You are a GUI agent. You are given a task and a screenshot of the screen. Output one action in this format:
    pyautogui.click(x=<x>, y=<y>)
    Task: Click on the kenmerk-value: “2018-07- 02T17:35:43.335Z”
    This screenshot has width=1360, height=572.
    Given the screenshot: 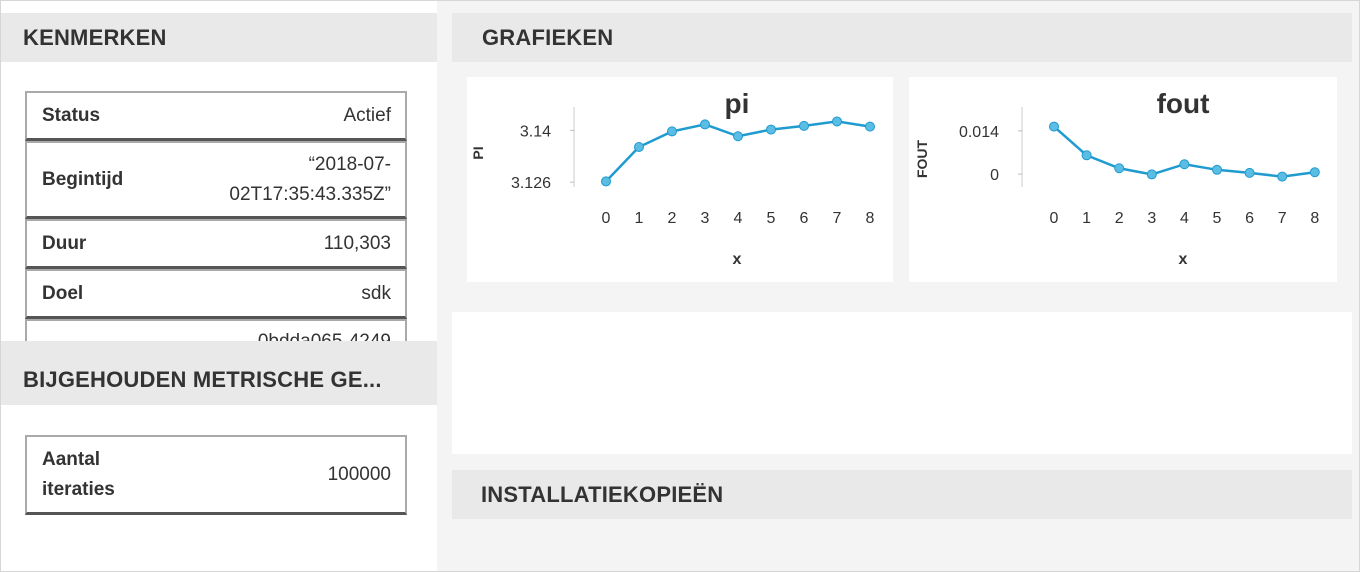 What is the action you would take?
    pyautogui.click(x=310, y=180)
    